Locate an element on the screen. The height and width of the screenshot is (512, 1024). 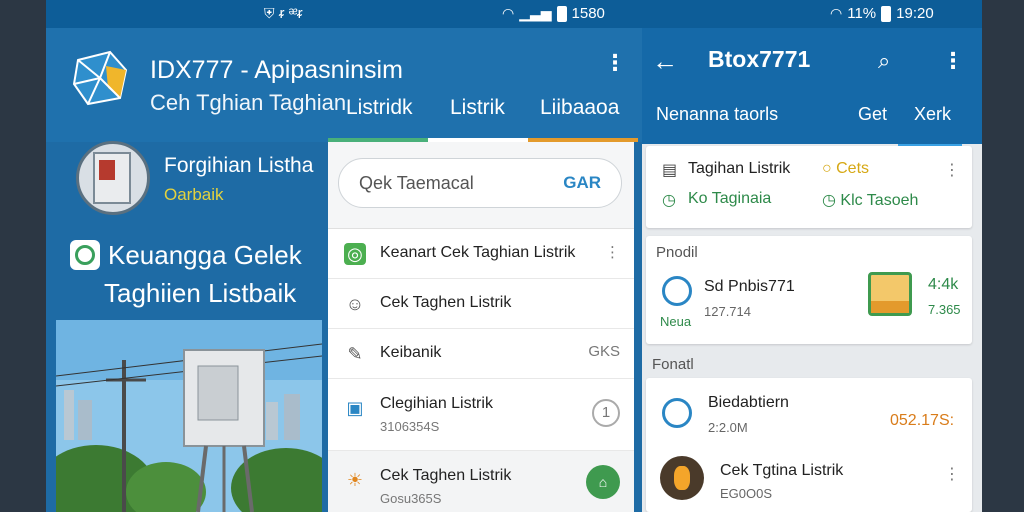
section-label-history: Fonatl is located at coordinates (673, 364).